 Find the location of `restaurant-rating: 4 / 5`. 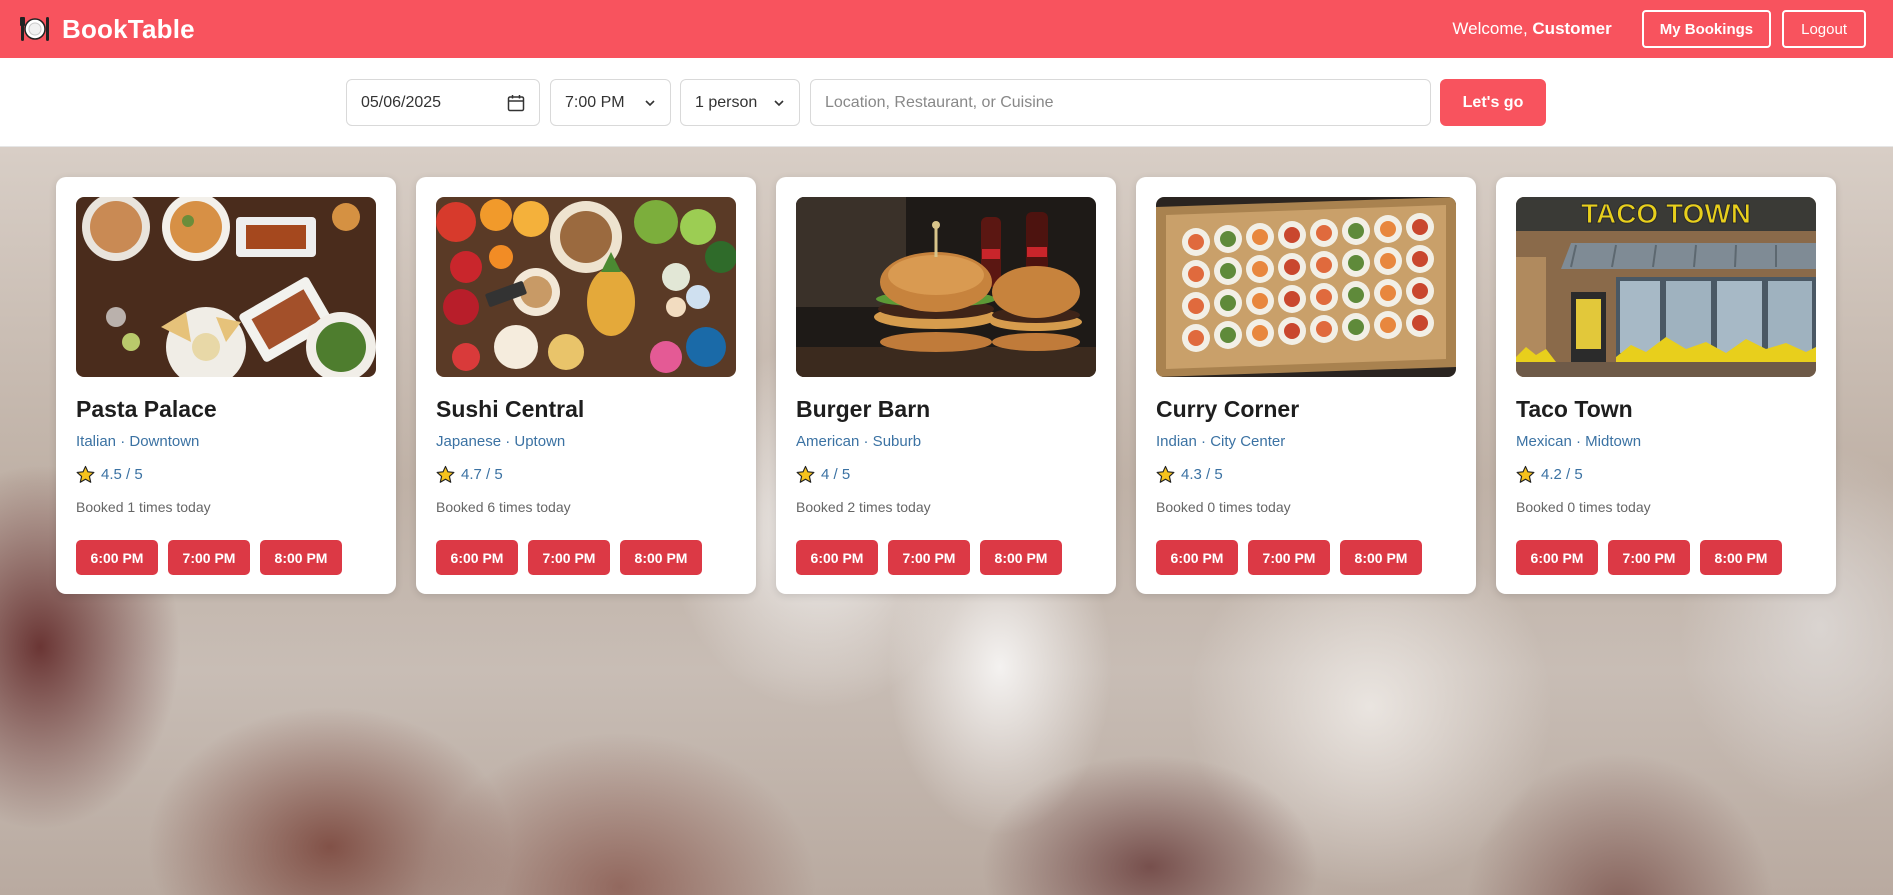

restaurant-rating: 4 / 5 is located at coordinates (946, 474).